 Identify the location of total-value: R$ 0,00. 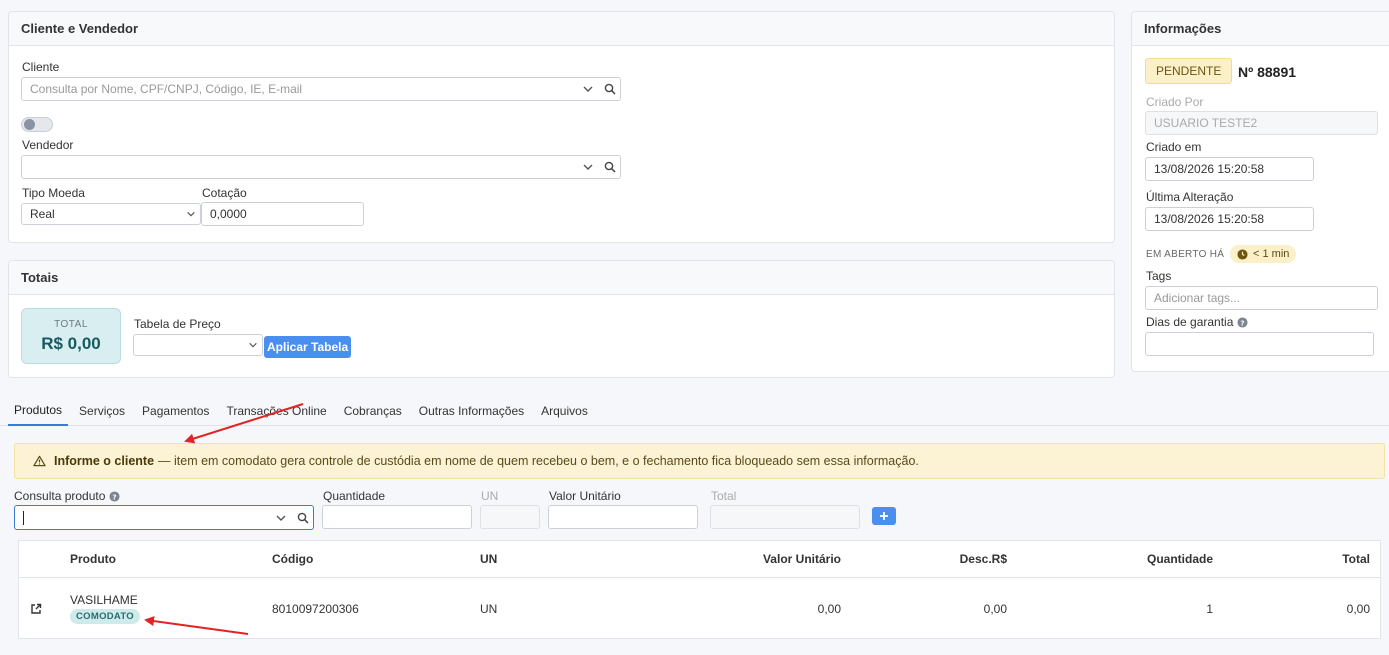
(71, 343).